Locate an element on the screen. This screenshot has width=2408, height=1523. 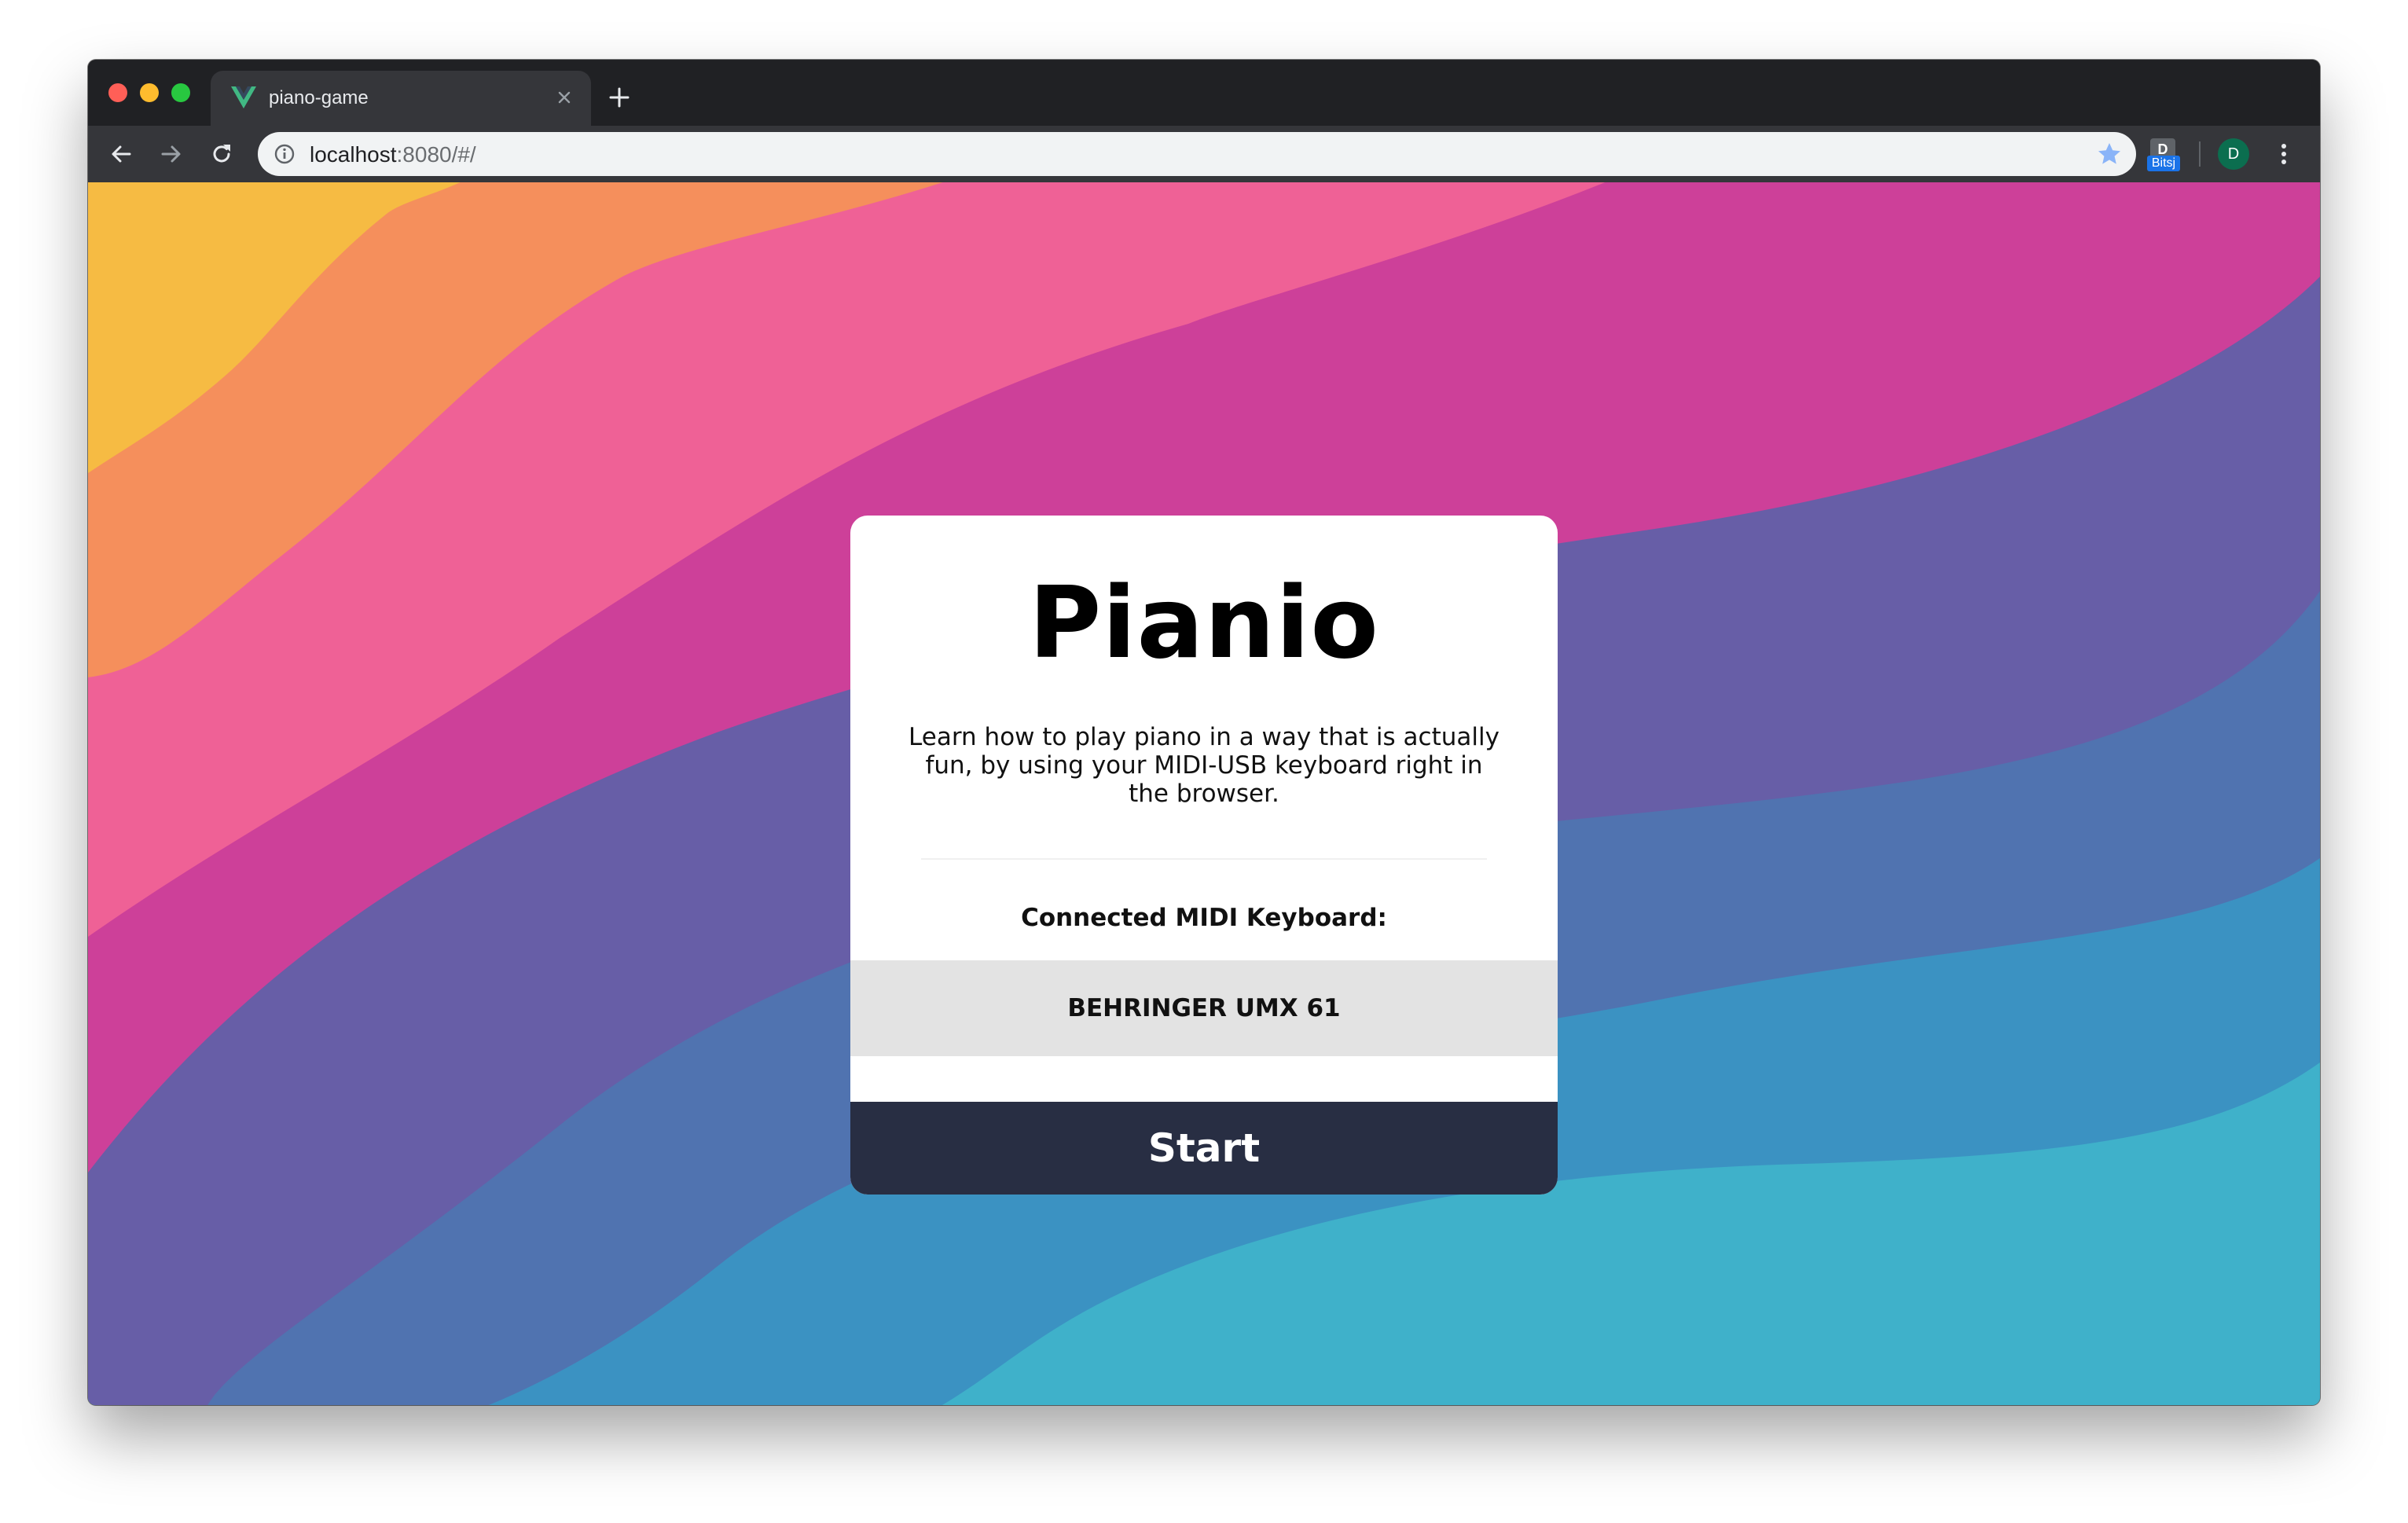
url-text: localhost:8080/#/ is located at coordinates (393, 154).